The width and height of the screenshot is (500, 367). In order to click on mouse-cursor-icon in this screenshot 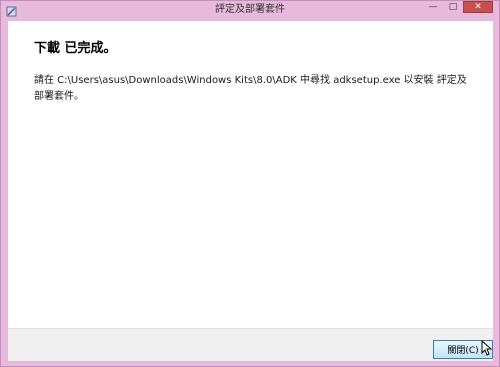, I will do `click(487, 347)`.